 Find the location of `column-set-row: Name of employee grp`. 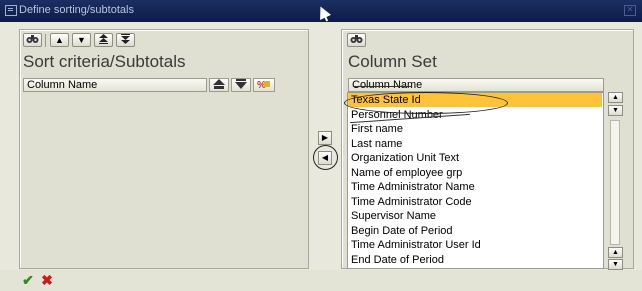

column-set-row: Name of employee grp is located at coordinates (475, 173).